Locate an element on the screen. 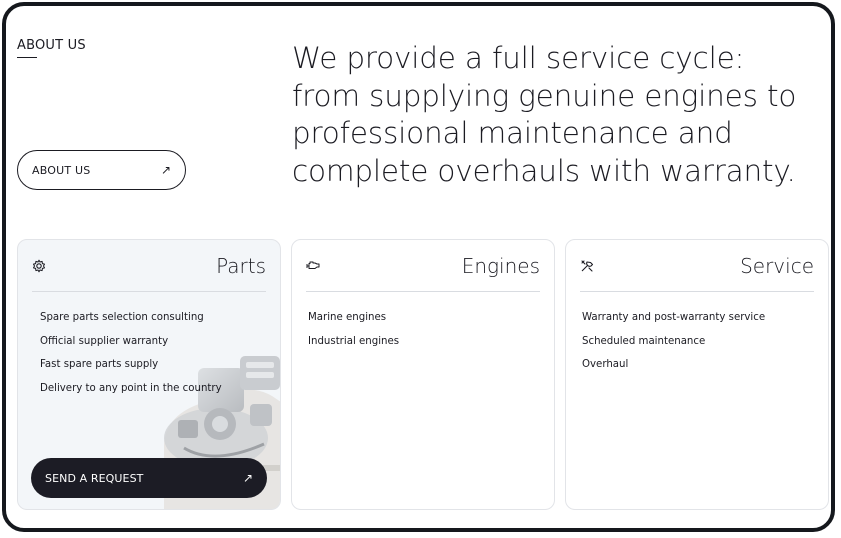 The height and width of the screenshot is (538, 841). headline-line: from supplying genuine engines to is located at coordinates (544, 95).